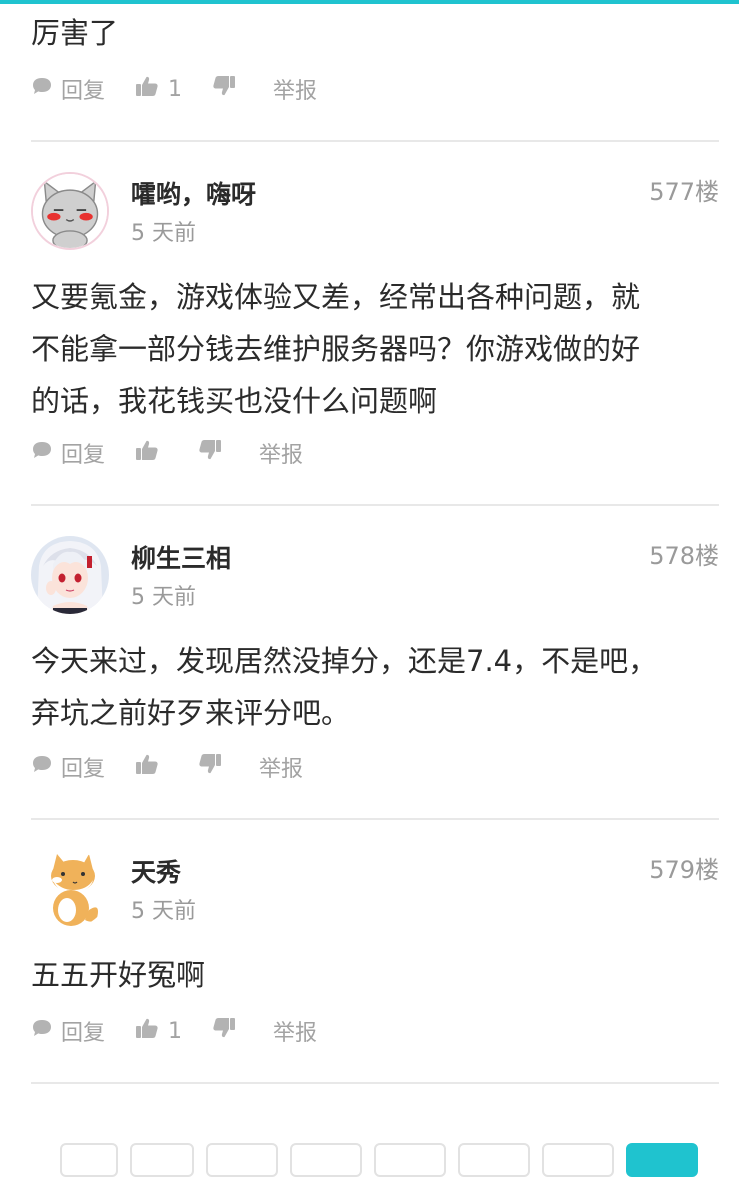 Image resolution: width=739 pixels, height=1177 pixels. Describe the element at coordinates (234, 401) in the screenshot. I see `comment-line: 的话，我花钱买也没什么问题啊` at that location.